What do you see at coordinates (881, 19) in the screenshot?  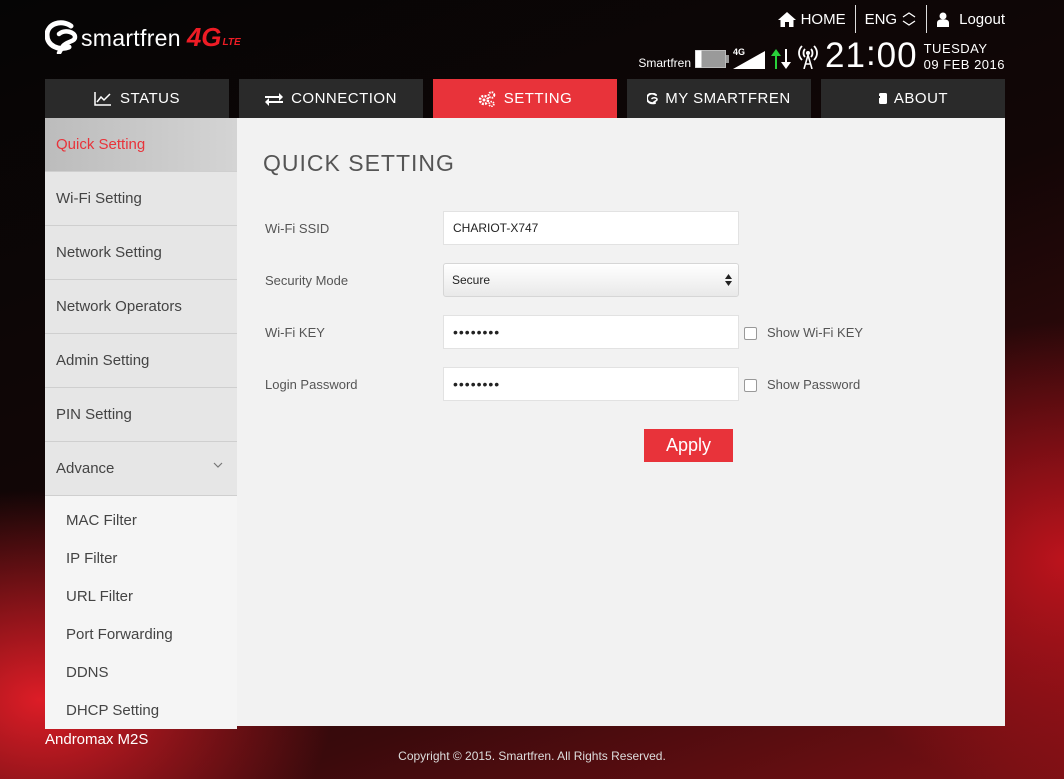 I see `language-label: ENG` at bounding box center [881, 19].